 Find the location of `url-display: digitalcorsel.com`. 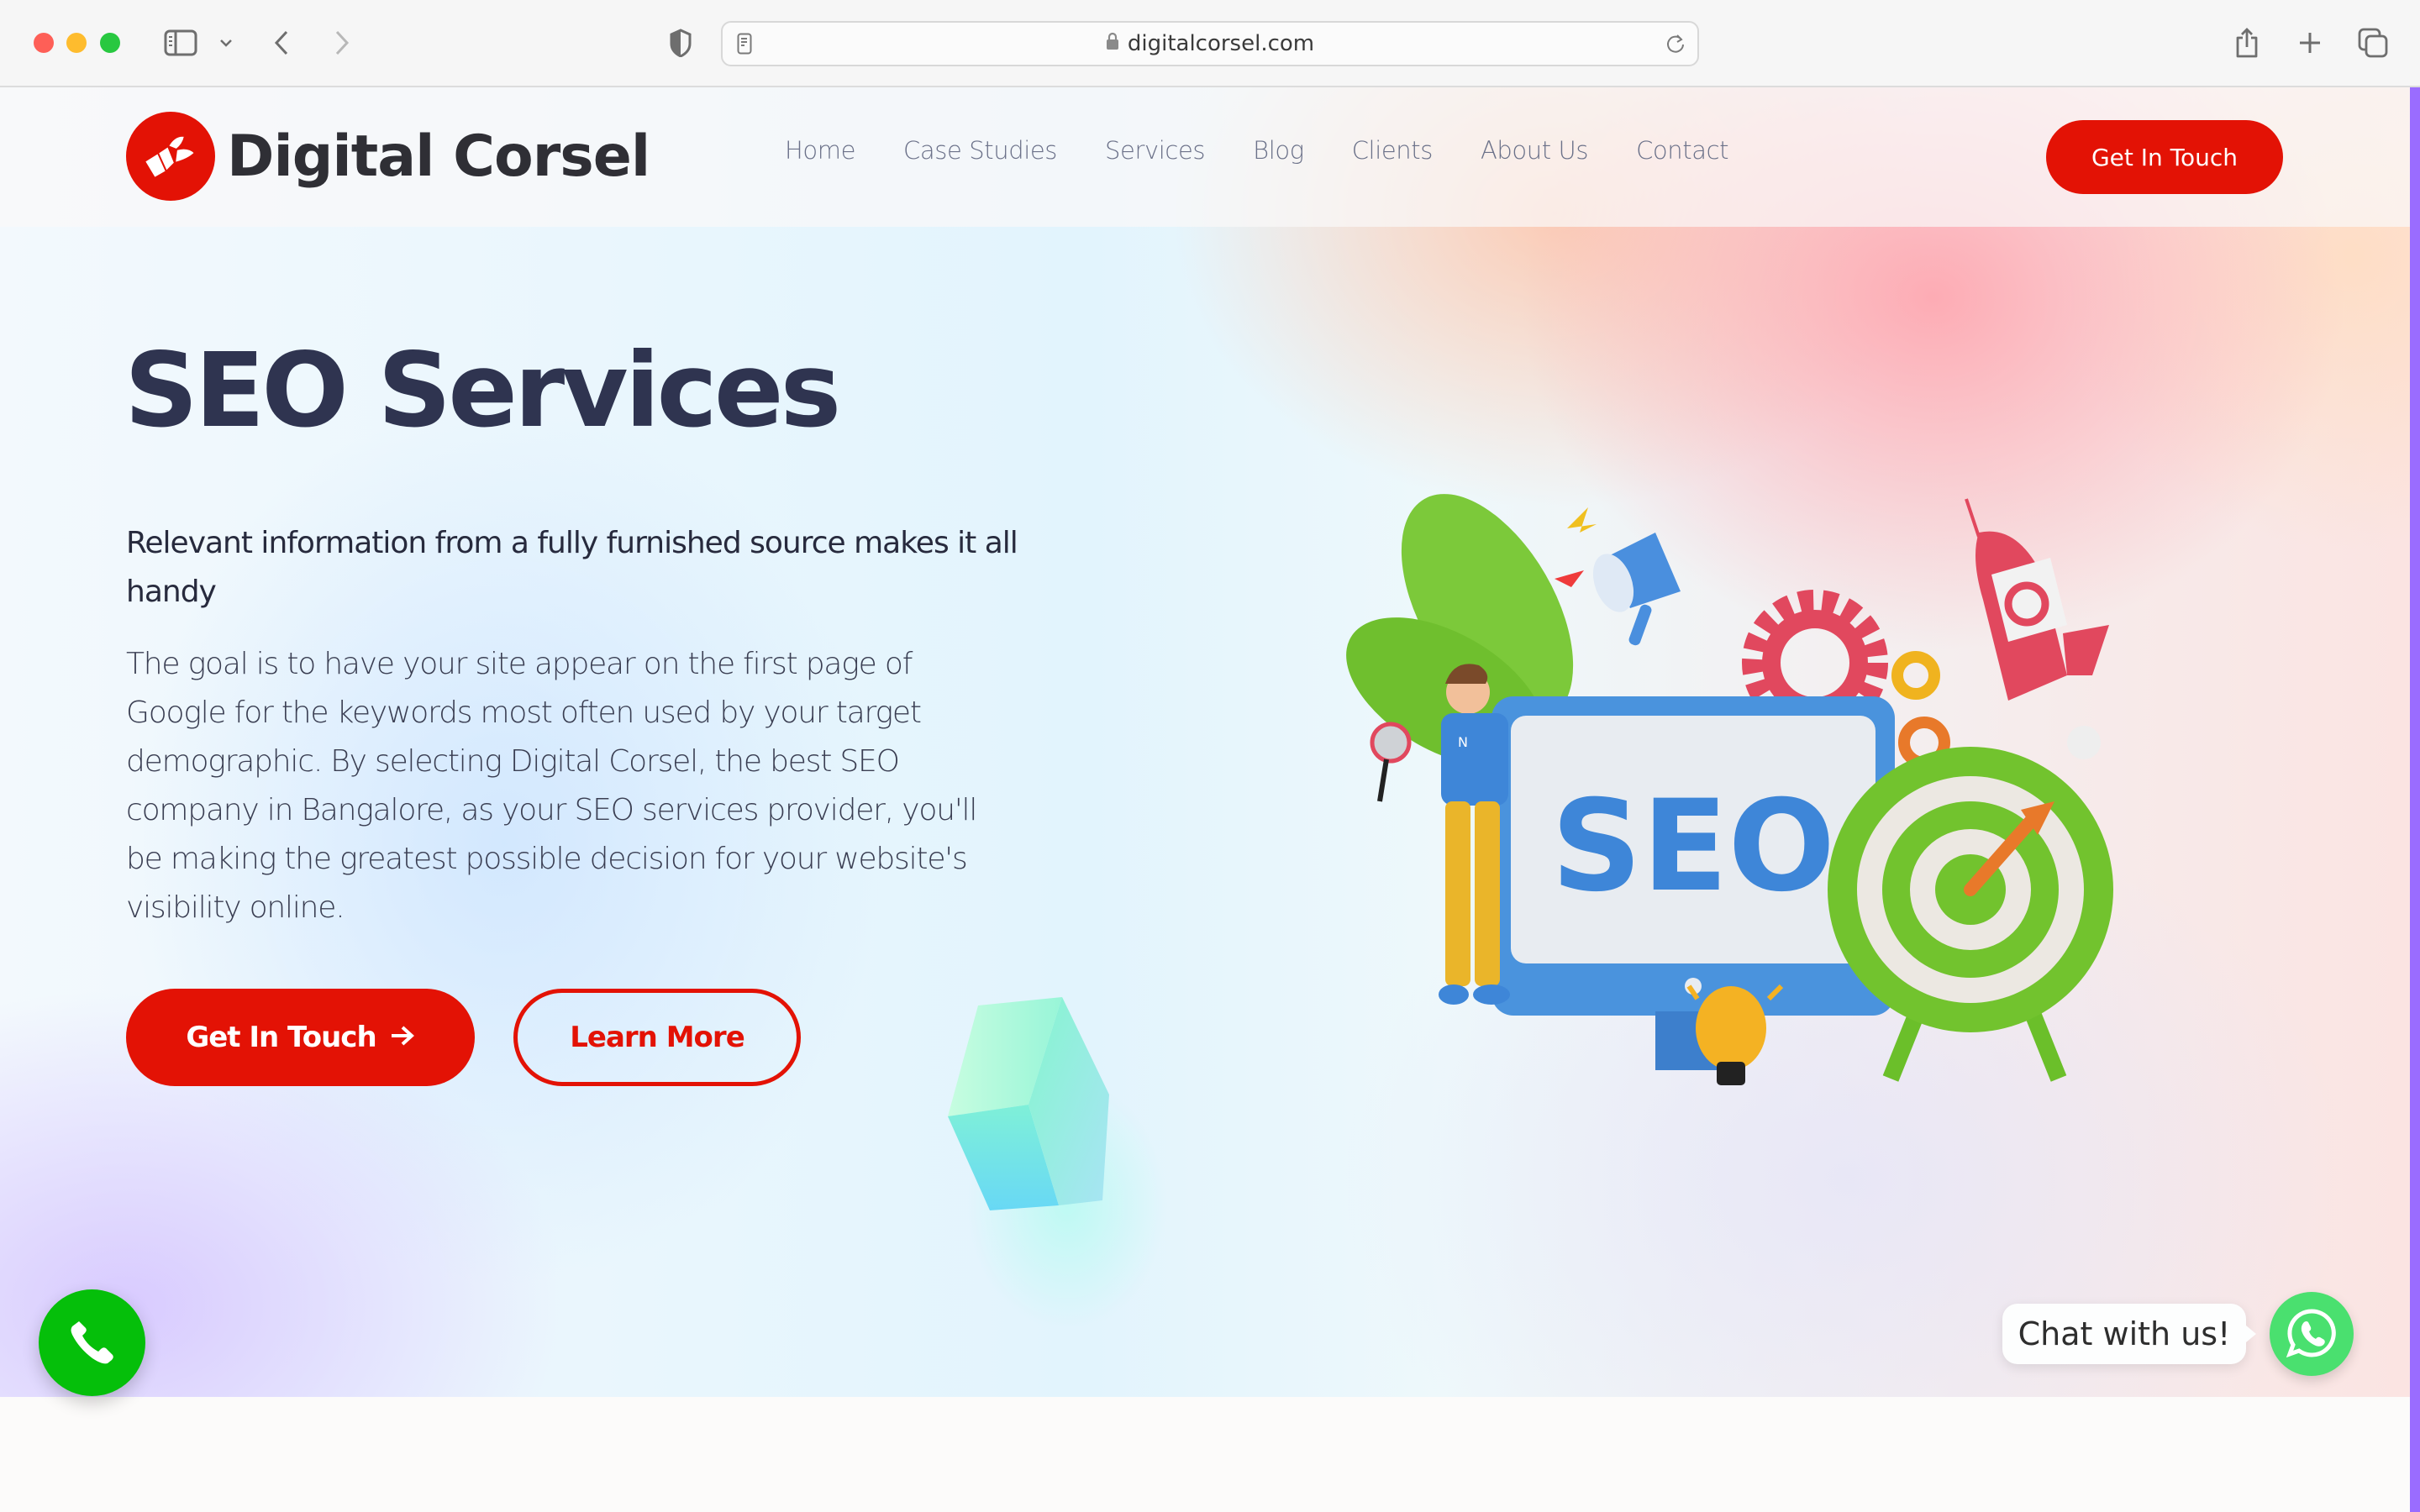

url-display: digitalcorsel.com is located at coordinates (1210, 44).